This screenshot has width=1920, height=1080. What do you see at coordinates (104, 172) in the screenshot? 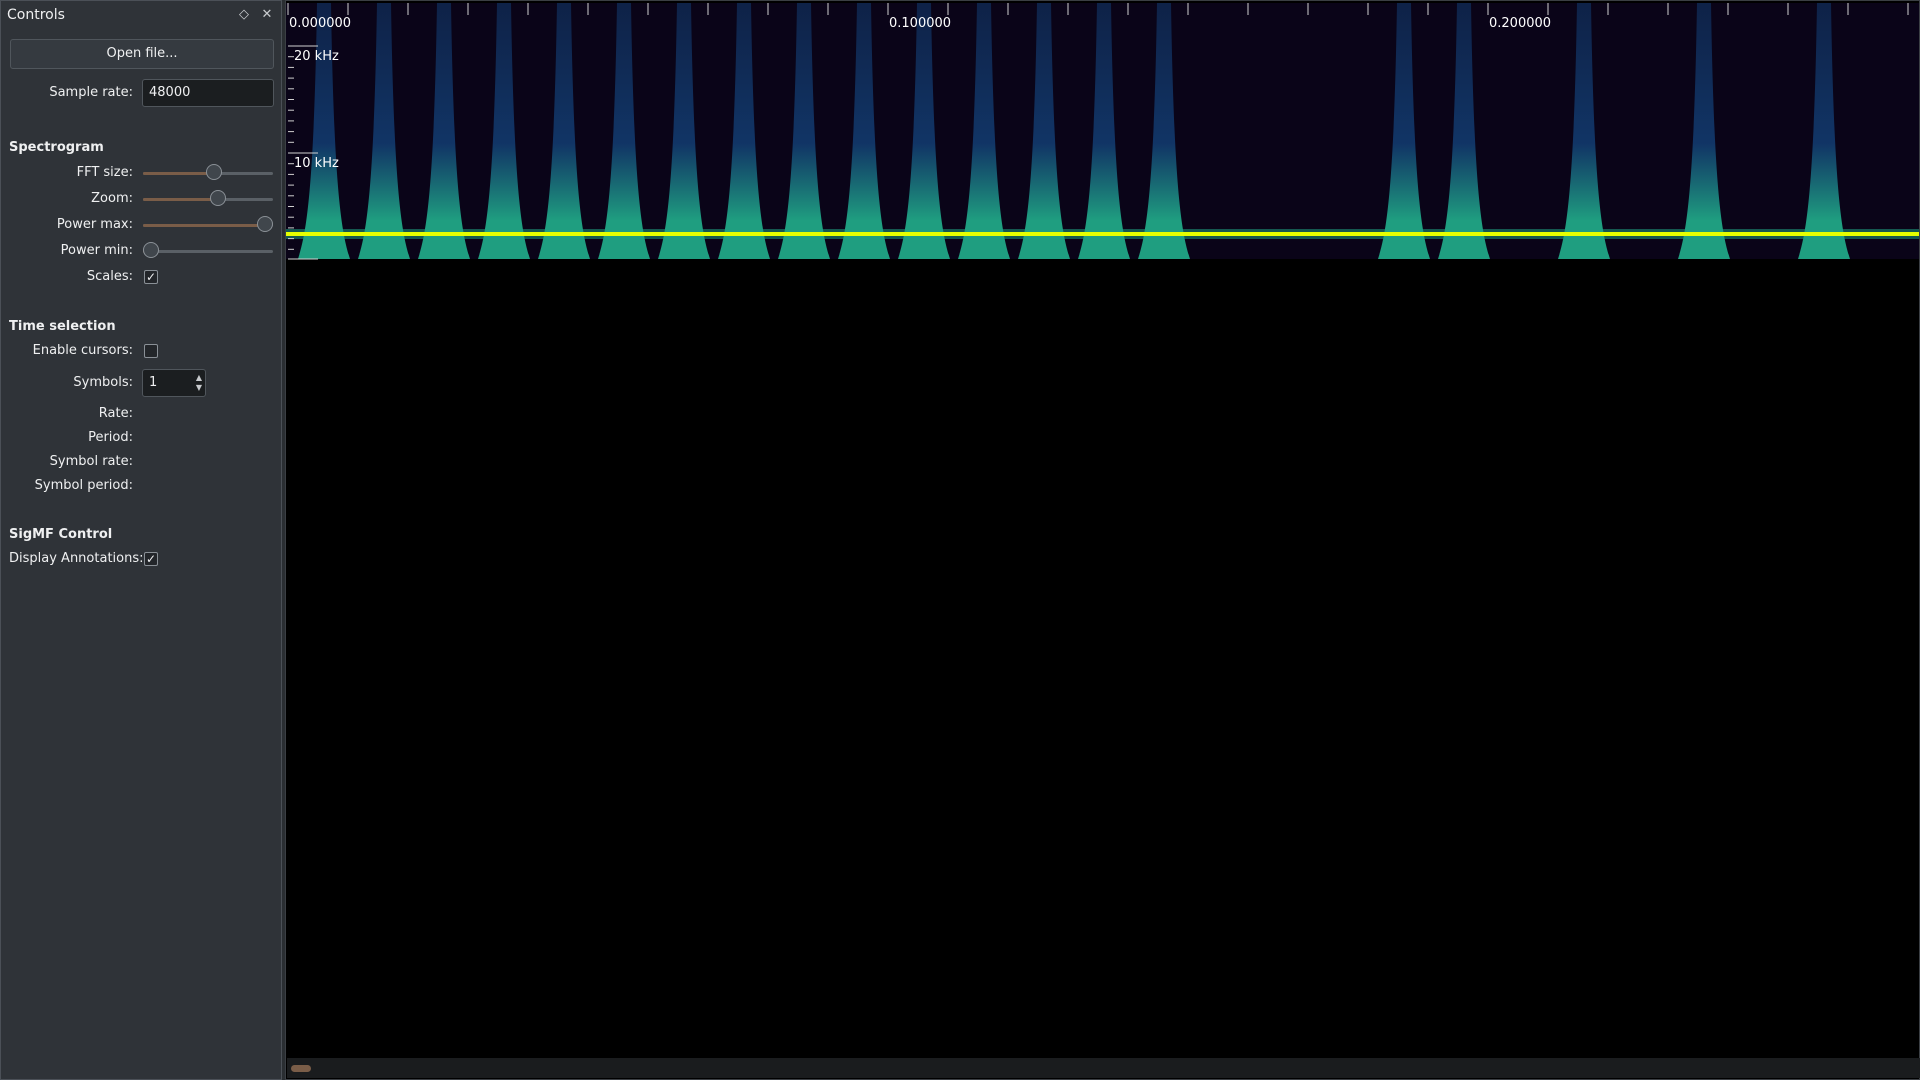
I see `fft-size-label: FFT size:` at bounding box center [104, 172].